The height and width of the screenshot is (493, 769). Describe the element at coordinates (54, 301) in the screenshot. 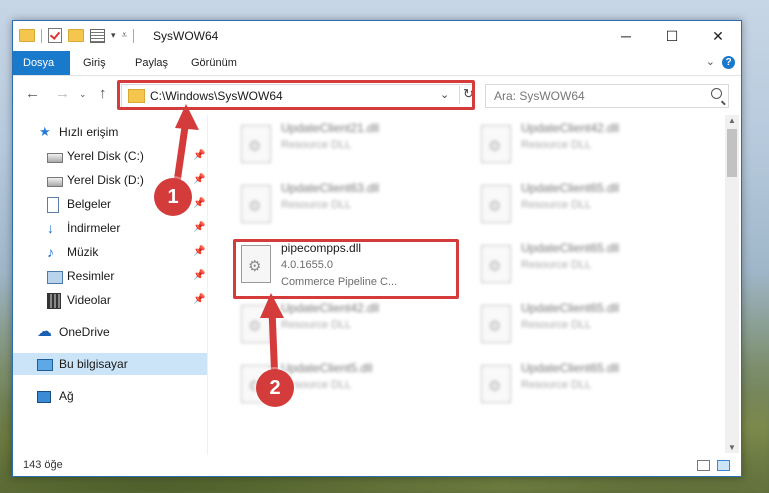

I see `videos-icon` at that location.